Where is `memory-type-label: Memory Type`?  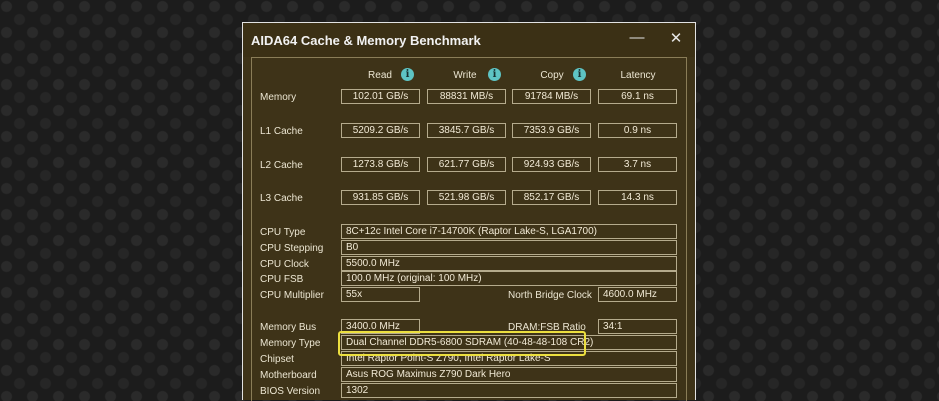 memory-type-label: Memory Type is located at coordinates (290, 343).